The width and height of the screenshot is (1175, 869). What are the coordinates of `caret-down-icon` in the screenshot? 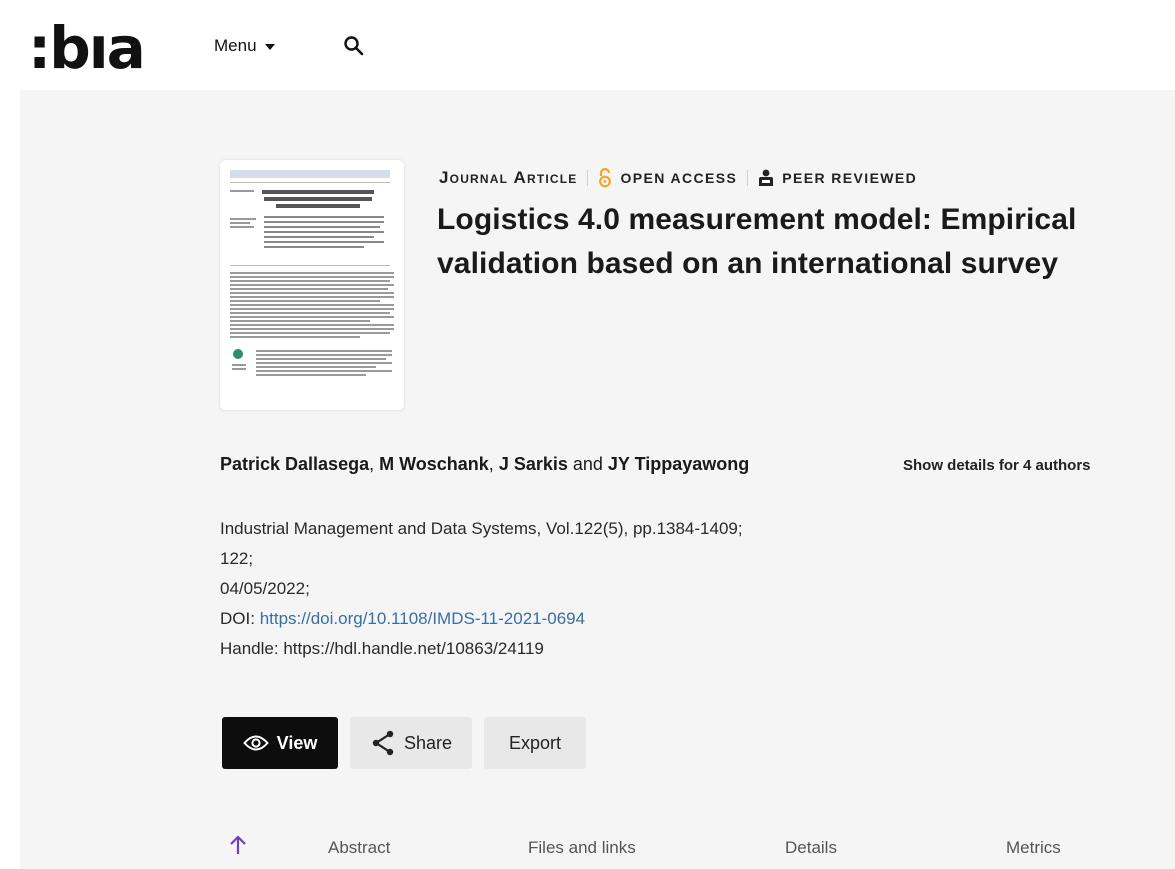 It's located at (269, 47).